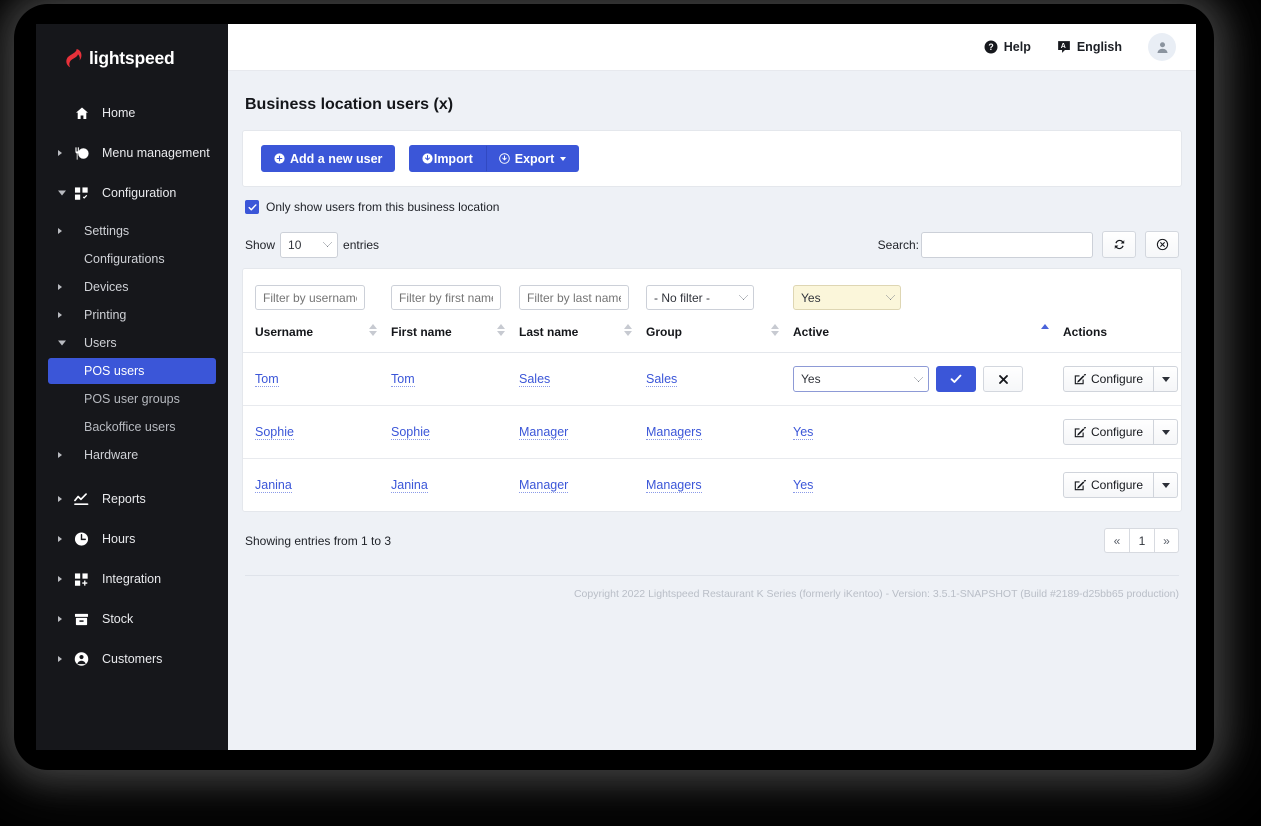 This screenshot has height=826, width=1261. What do you see at coordinates (532, 158) in the screenshot?
I see `export-button: Export` at bounding box center [532, 158].